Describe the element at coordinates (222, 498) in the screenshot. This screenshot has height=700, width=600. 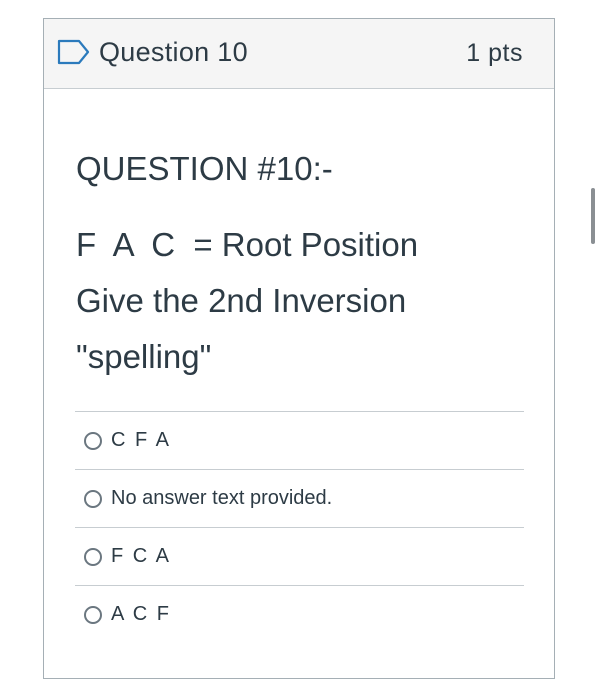
I see `answer-label: No answer text provided.` at that location.